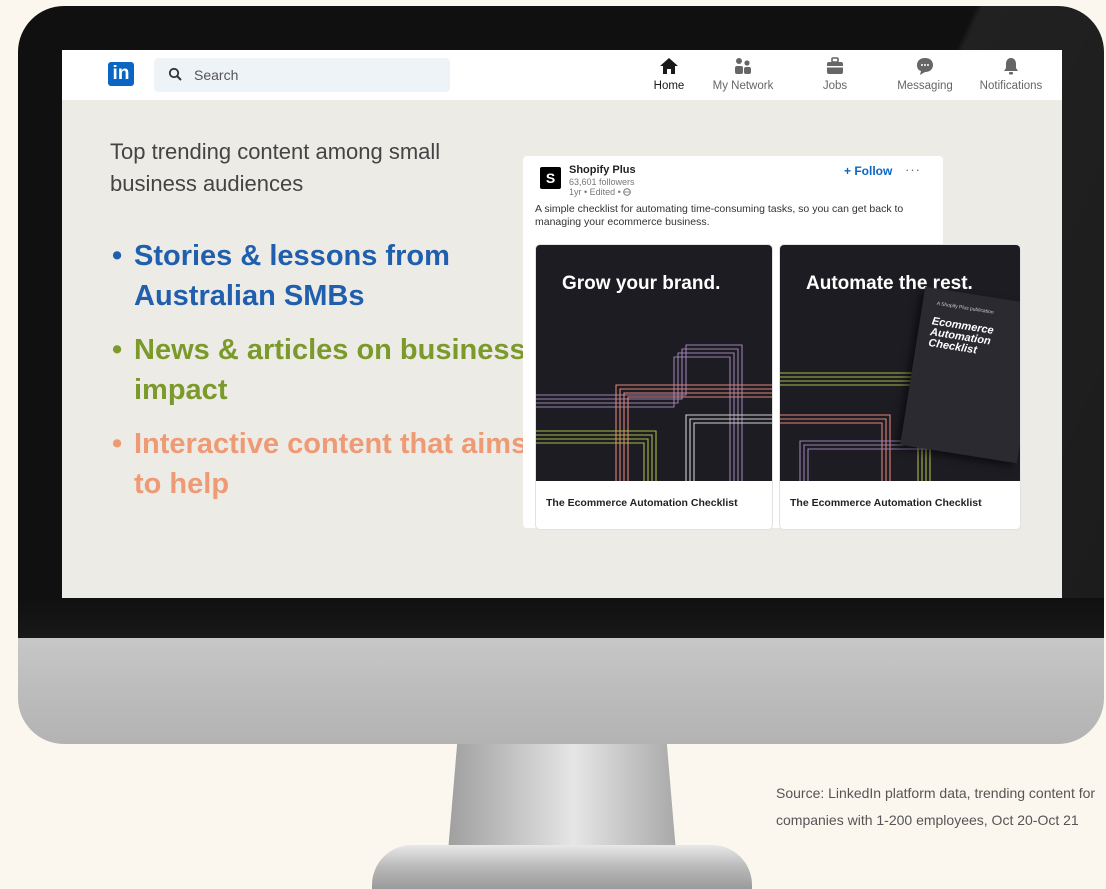 The height and width of the screenshot is (889, 1106). I want to click on post-followers: 63,601 followers, so click(602, 182).